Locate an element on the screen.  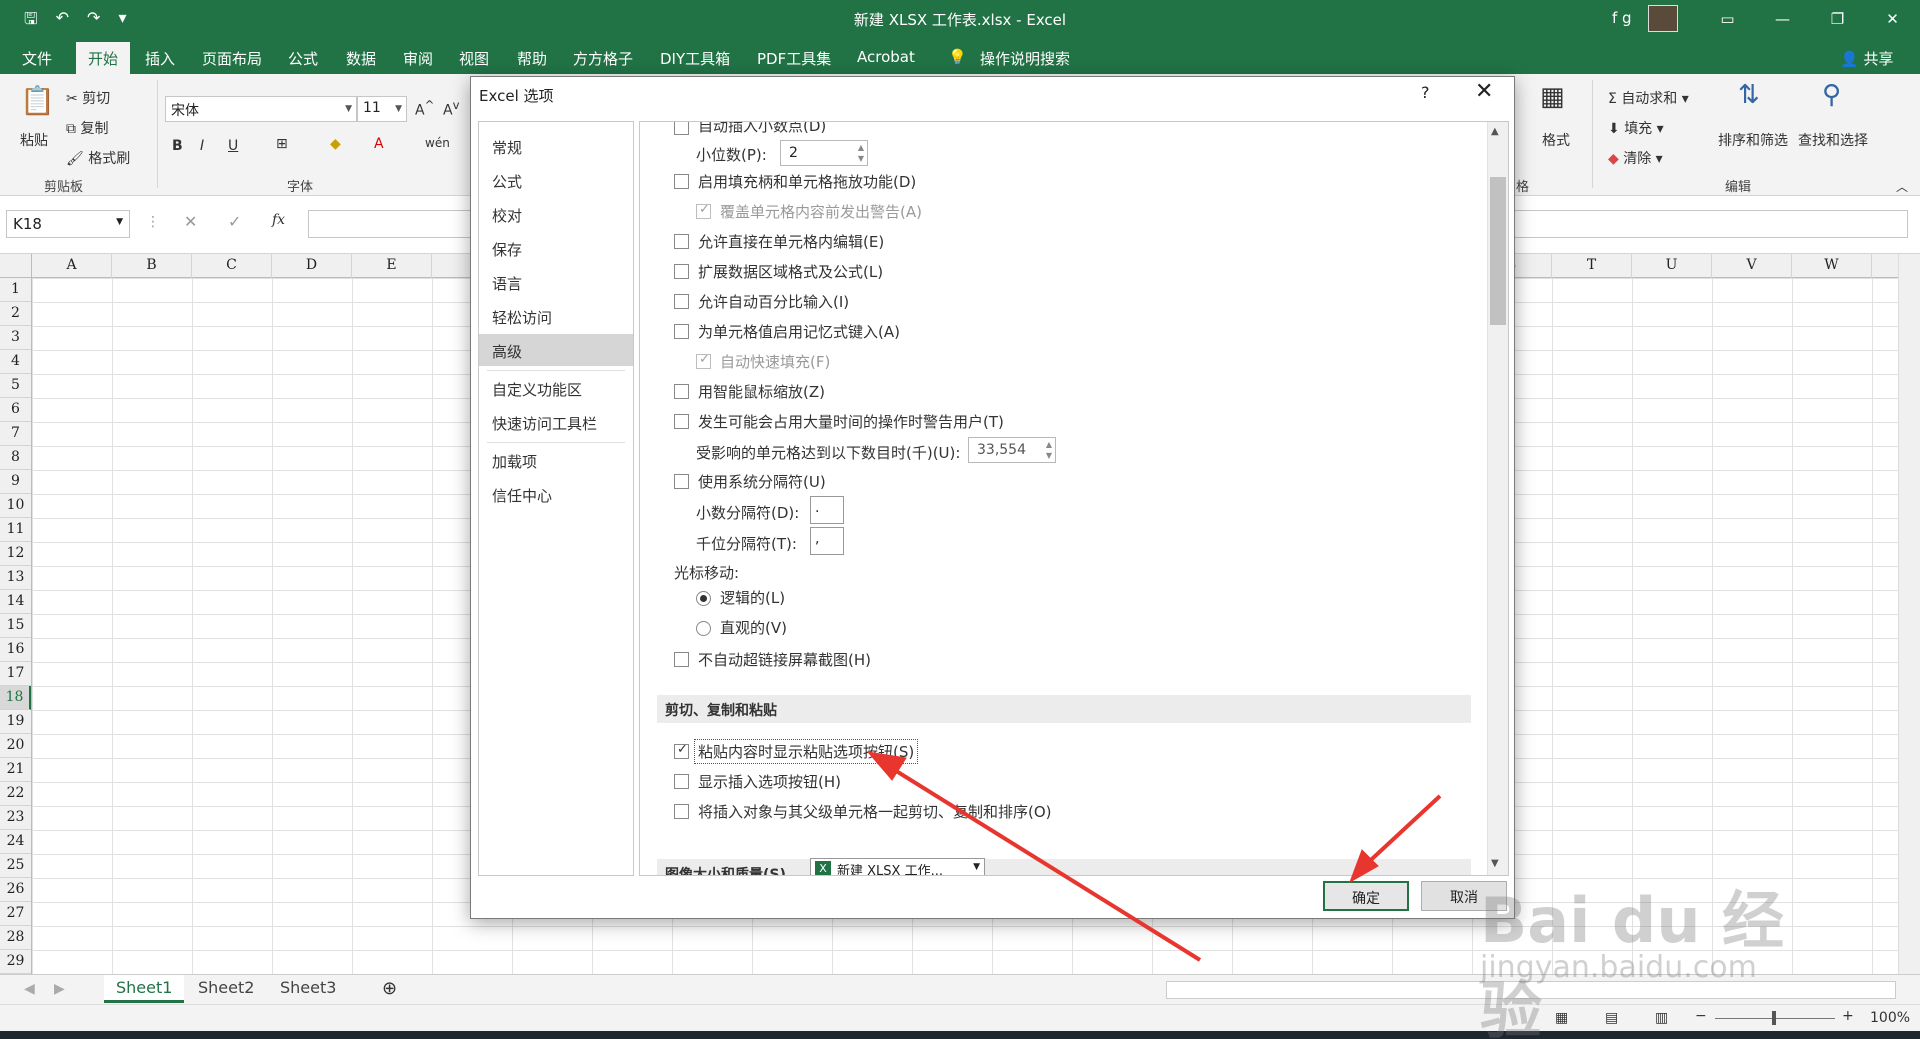
row-header: 25 is located at coordinates (15, 866).